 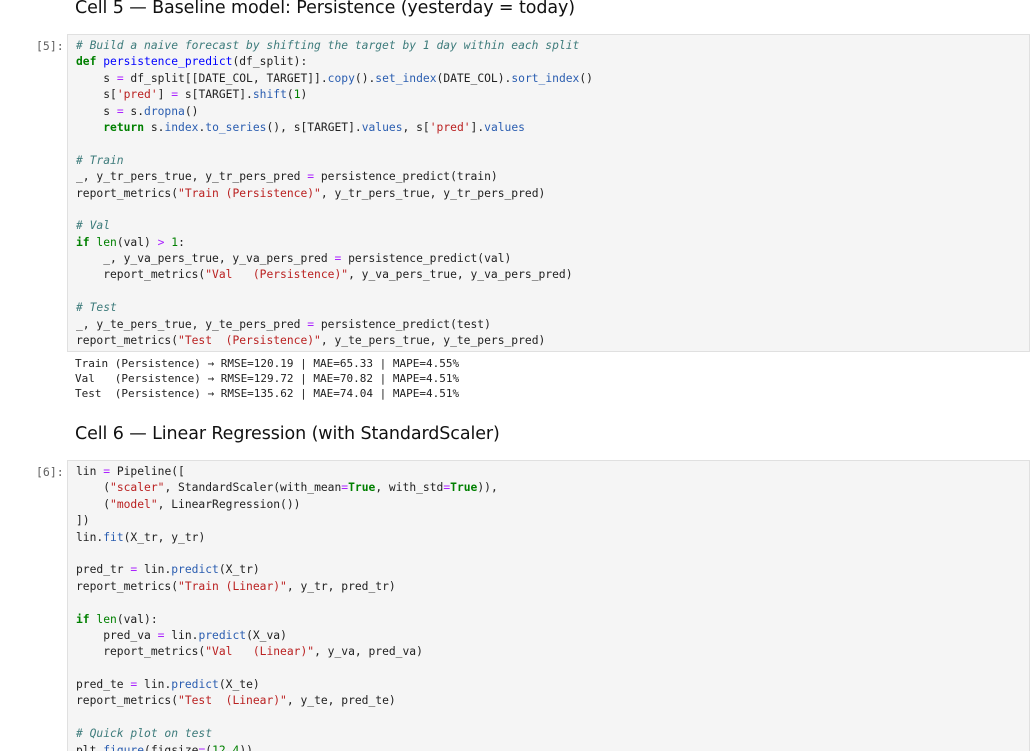 I want to click on code-token: 1, so click(x=297, y=95).